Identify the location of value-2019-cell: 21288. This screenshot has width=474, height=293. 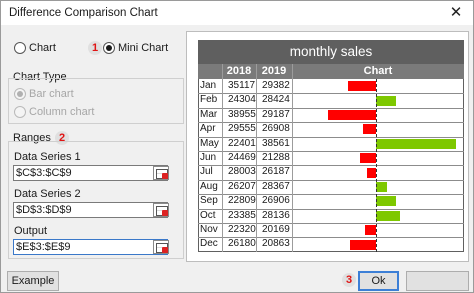
(276, 157).